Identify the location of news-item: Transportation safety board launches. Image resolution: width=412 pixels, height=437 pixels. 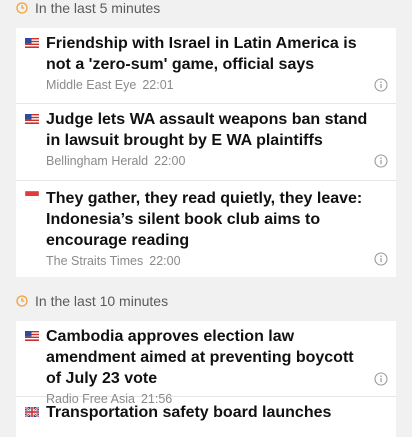
(206, 417).